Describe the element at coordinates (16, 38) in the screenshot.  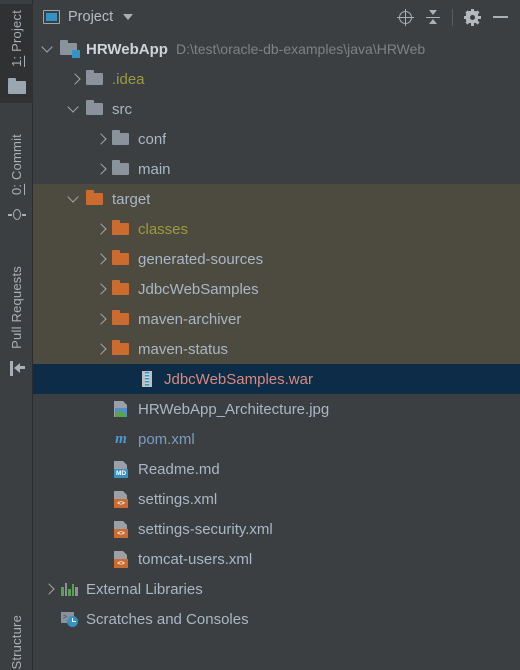
I see `stripe-tab-project-label: 1: Project` at that location.